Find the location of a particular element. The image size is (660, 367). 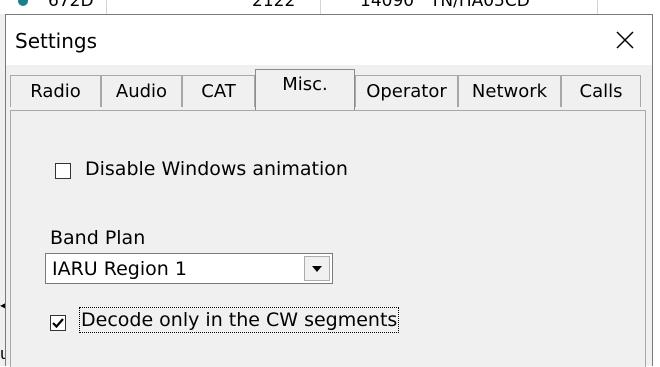

tab-calls: Calls is located at coordinates (601, 91).